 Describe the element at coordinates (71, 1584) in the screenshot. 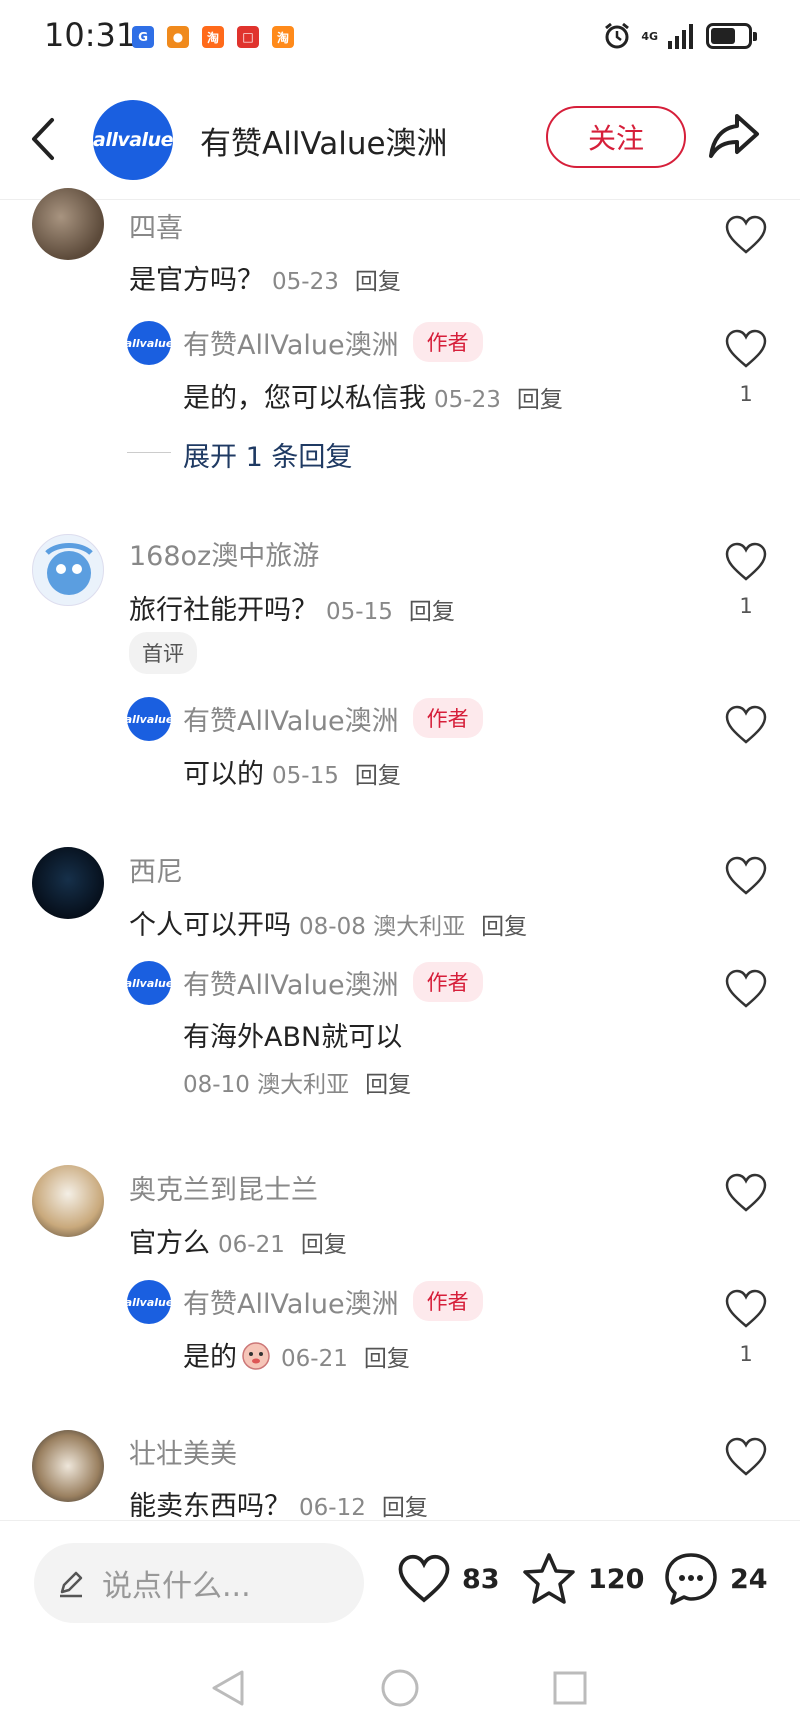

I see `pencil-icon` at that location.